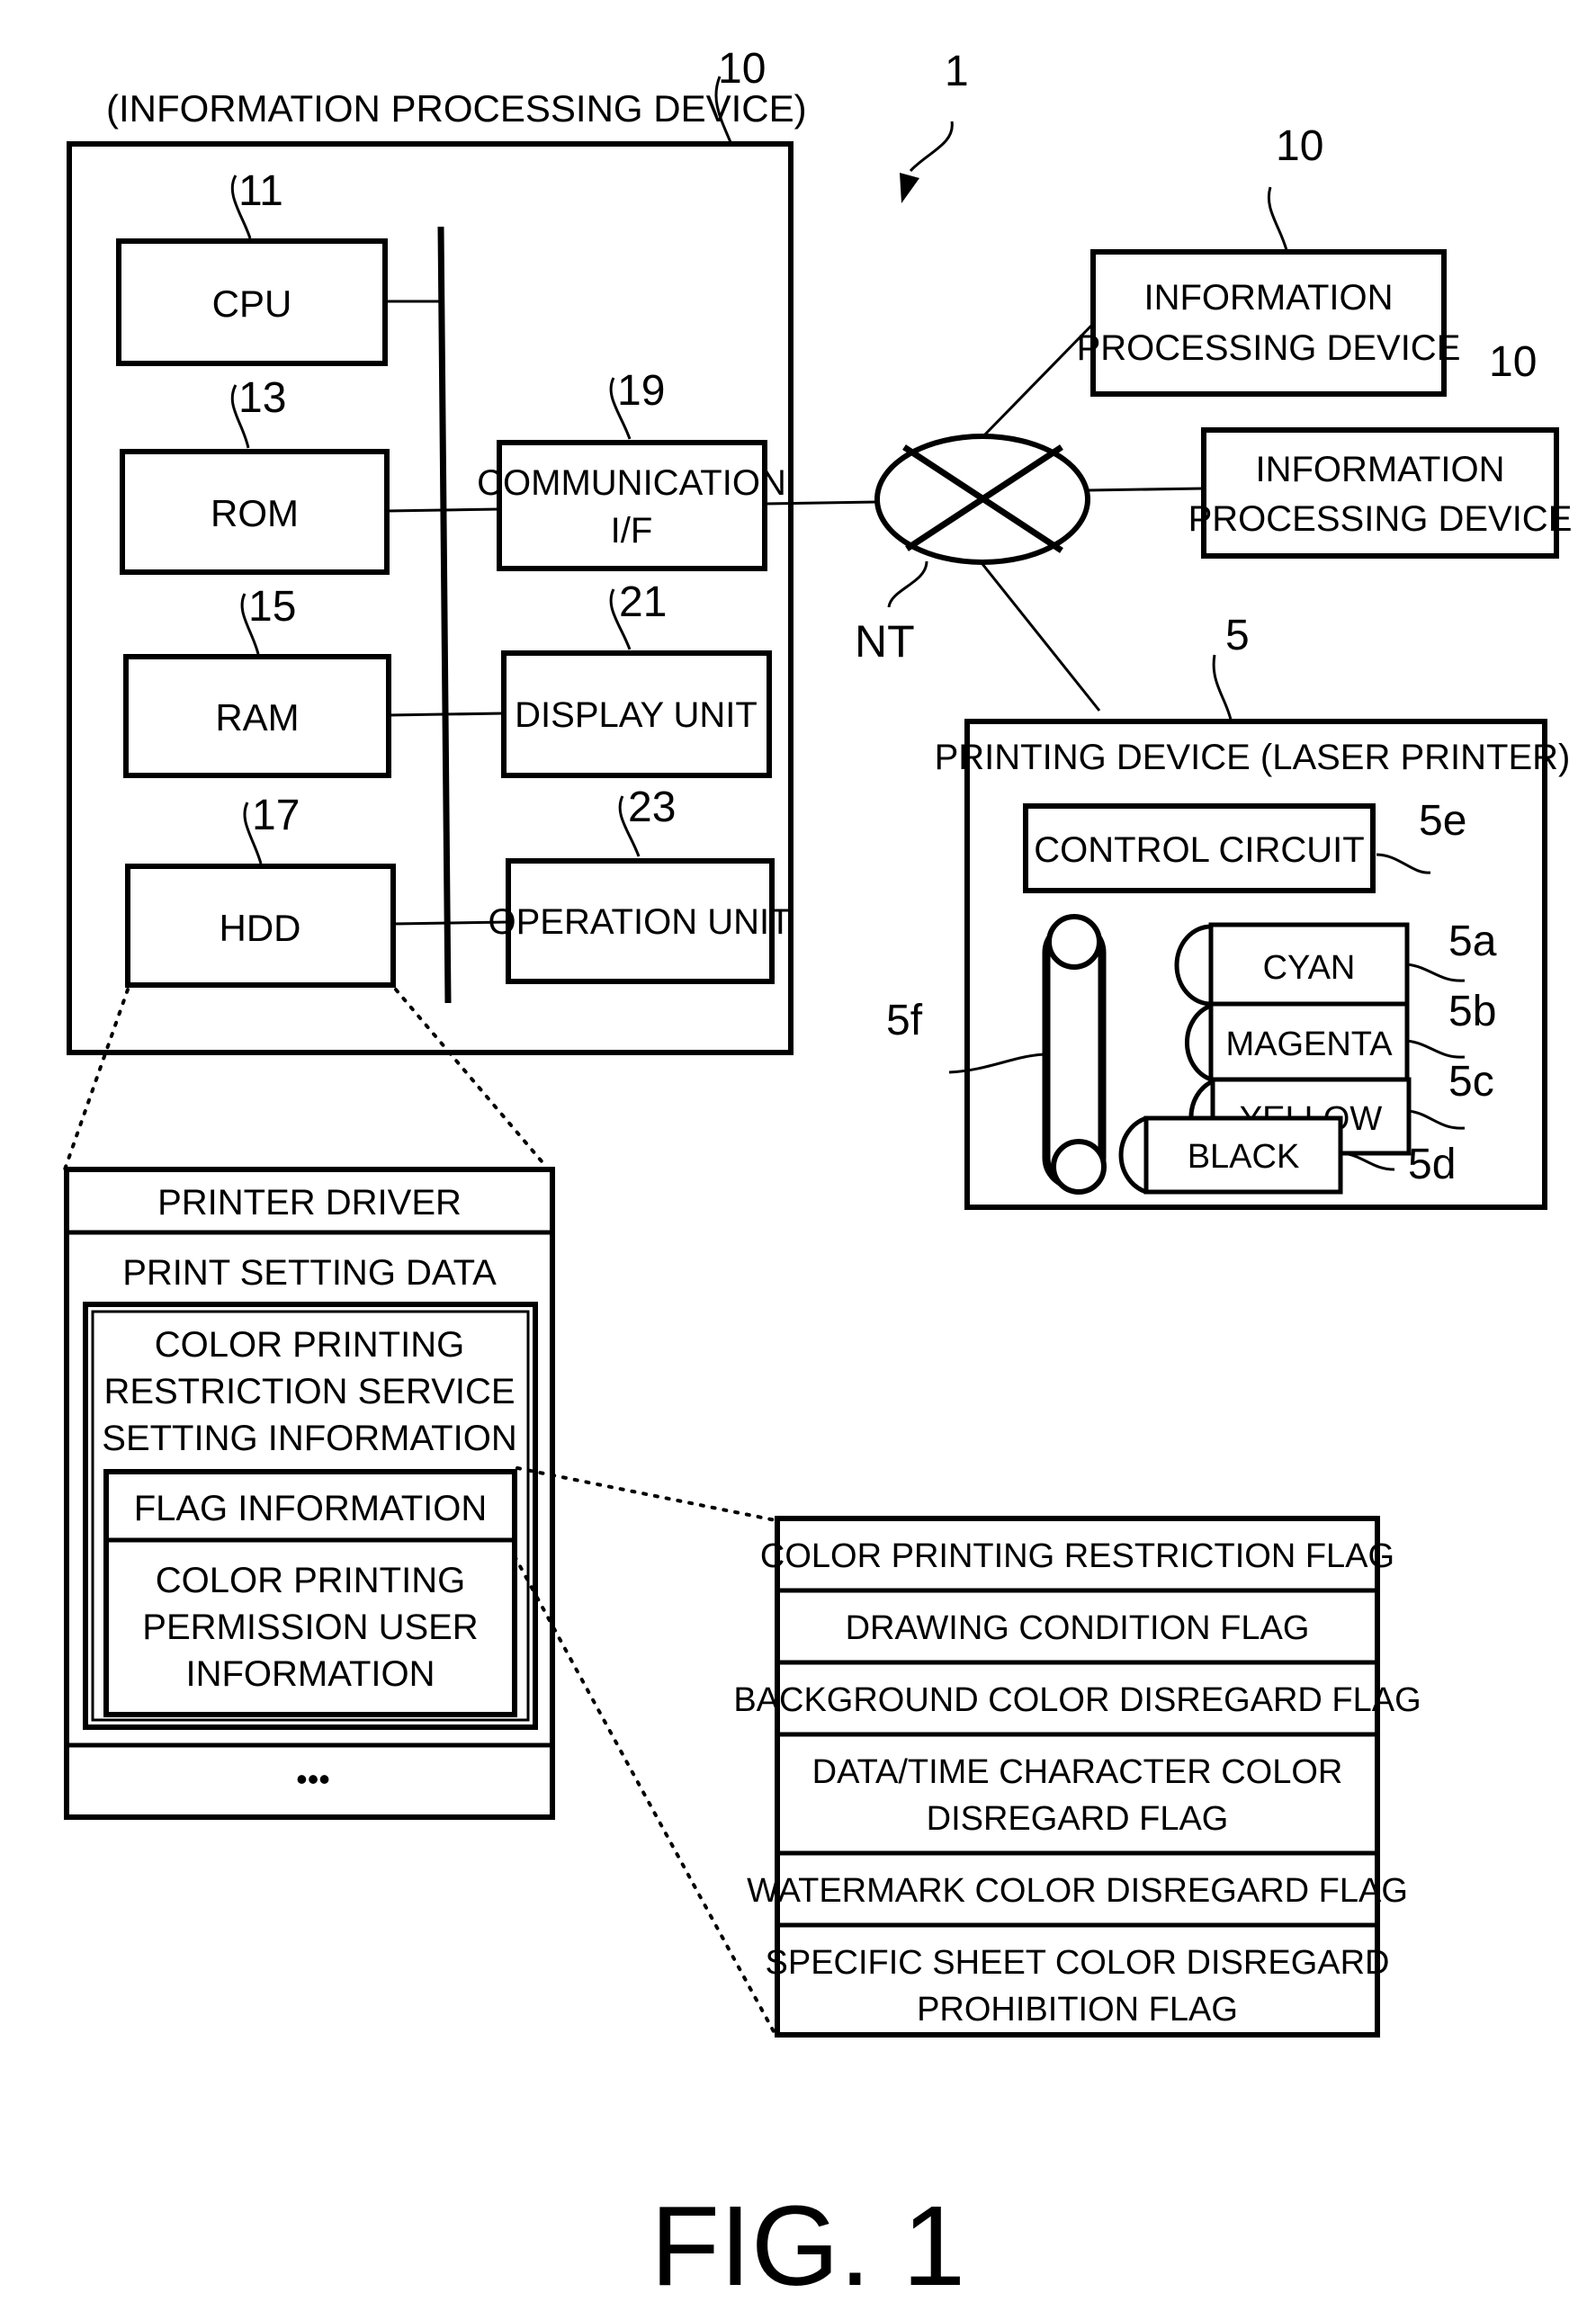 Image resolution: width=1596 pixels, height=2311 pixels. What do you see at coordinates (1077, 1772) in the screenshot?
I see `flag-label: DATA/TIME CHARACTER COLOR` at bounding box center [1077, 1772].